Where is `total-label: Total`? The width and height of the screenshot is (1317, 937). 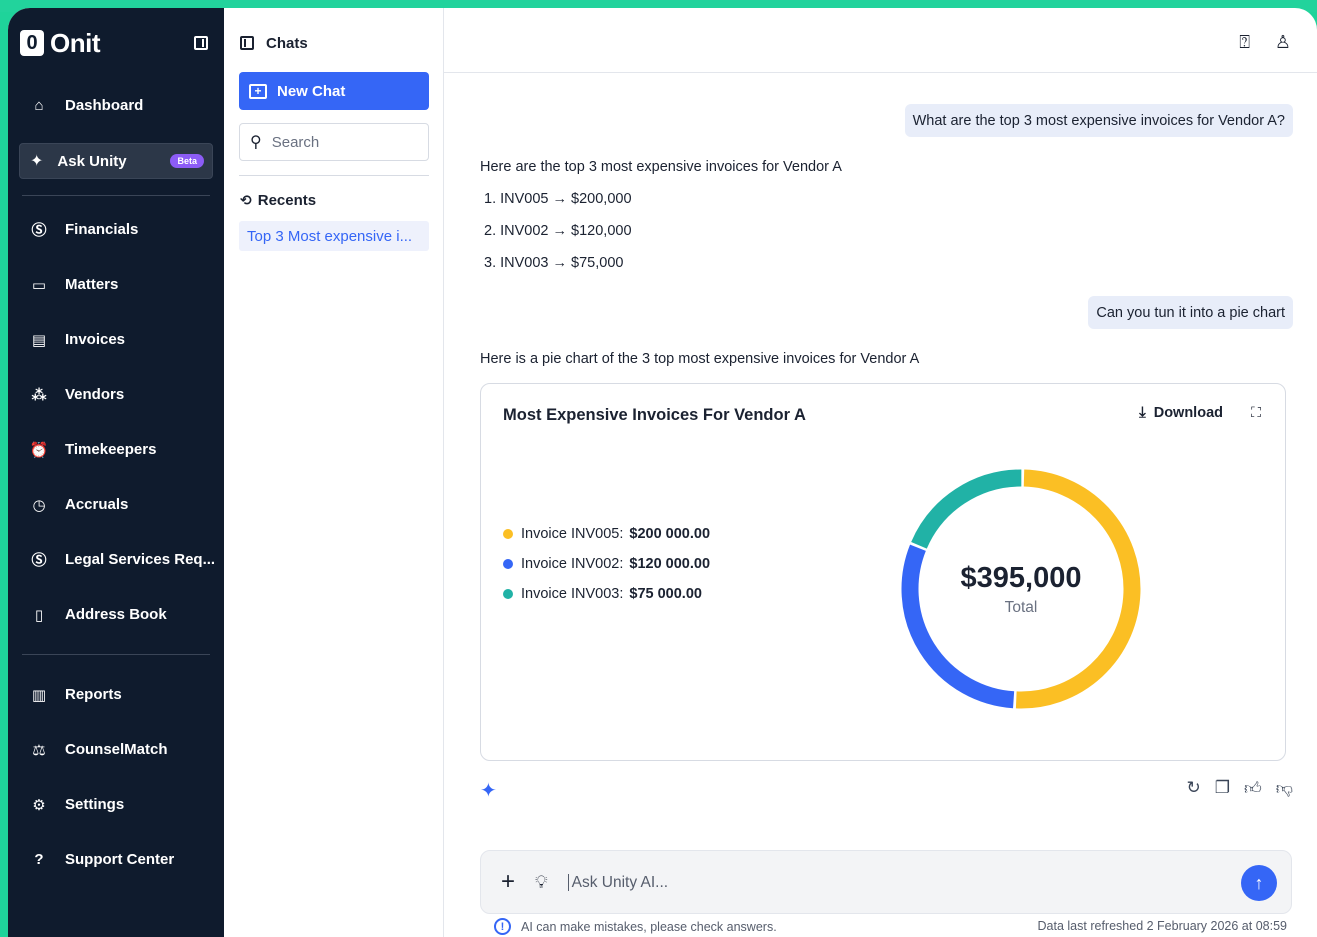 total-label: Total is located at coordinates (1021, 607).